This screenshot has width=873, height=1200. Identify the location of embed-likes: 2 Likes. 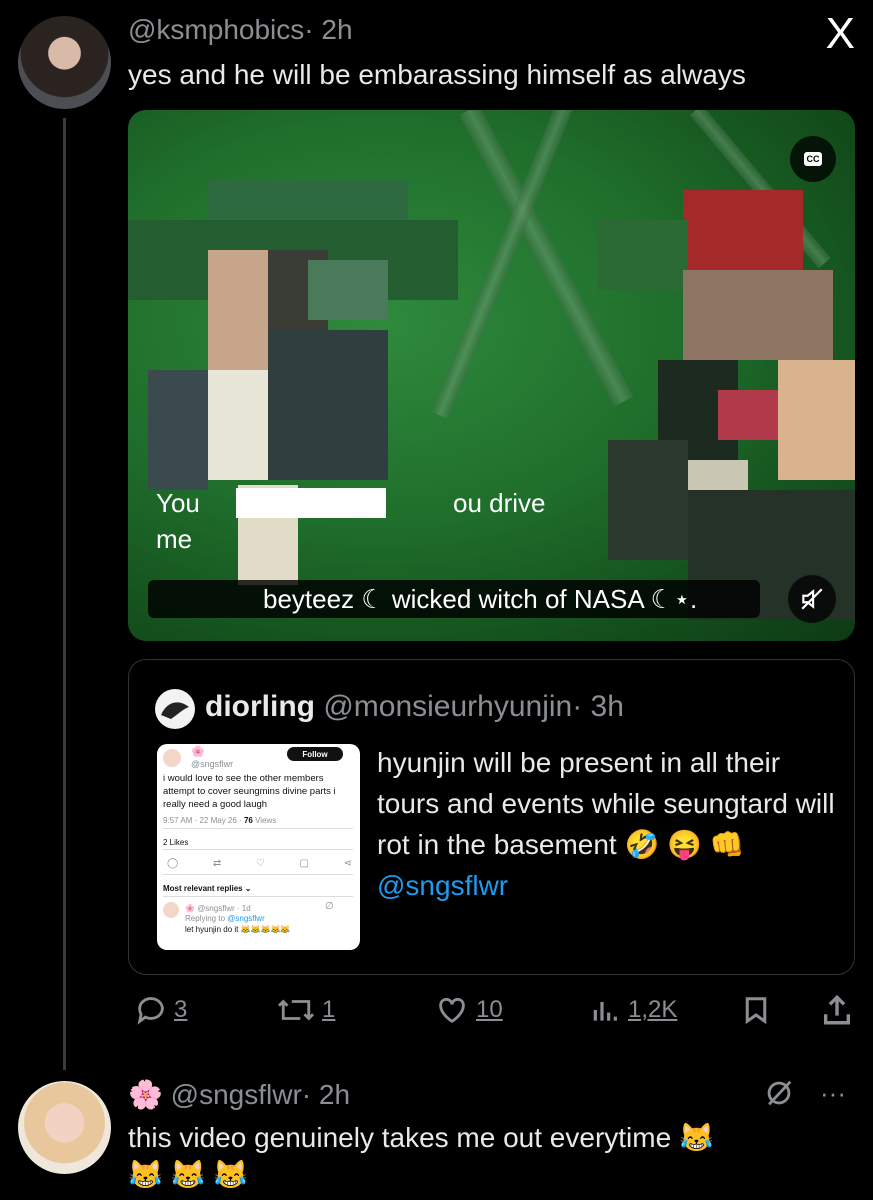
(176, 842).